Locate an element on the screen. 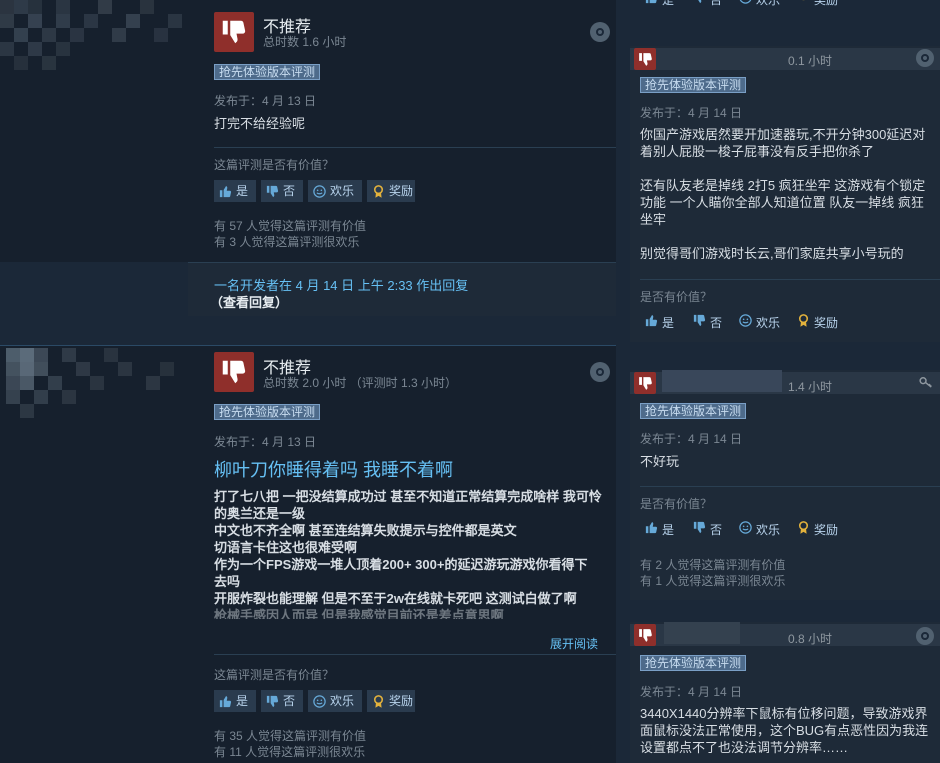  developer-reply-bar: 一名开发者在 4 月 14 日 上午 2:33 作出回复 （查看回复） is located at coordinates (402, 289).